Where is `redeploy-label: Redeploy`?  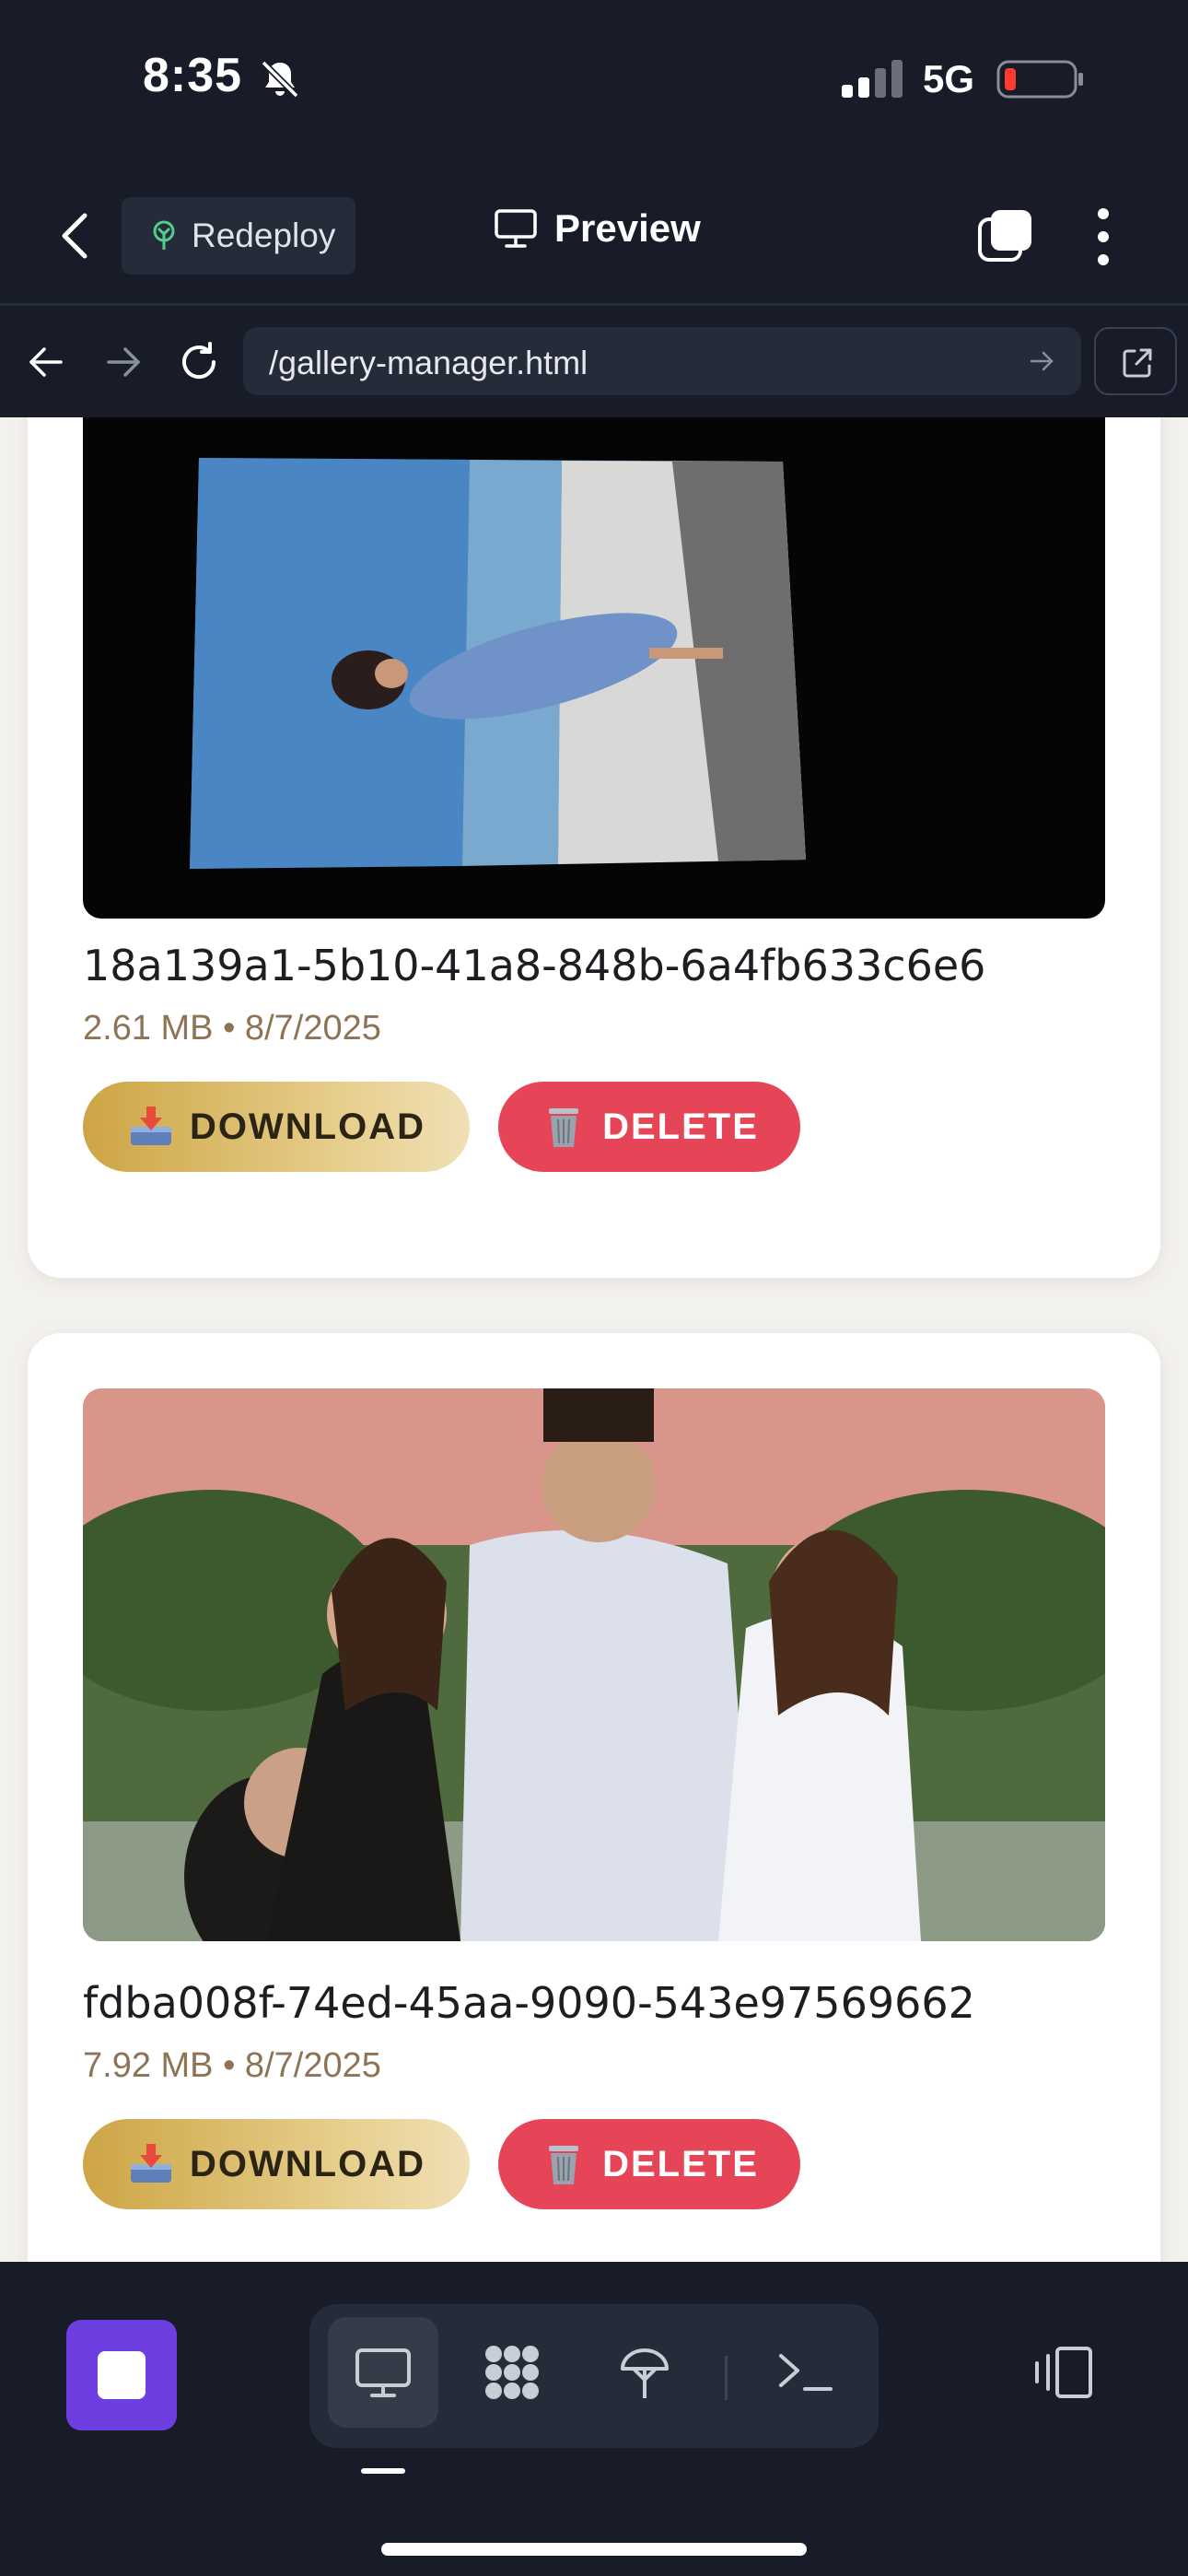 redeploy-label: Redeploy is located at coordinates (264, 235).